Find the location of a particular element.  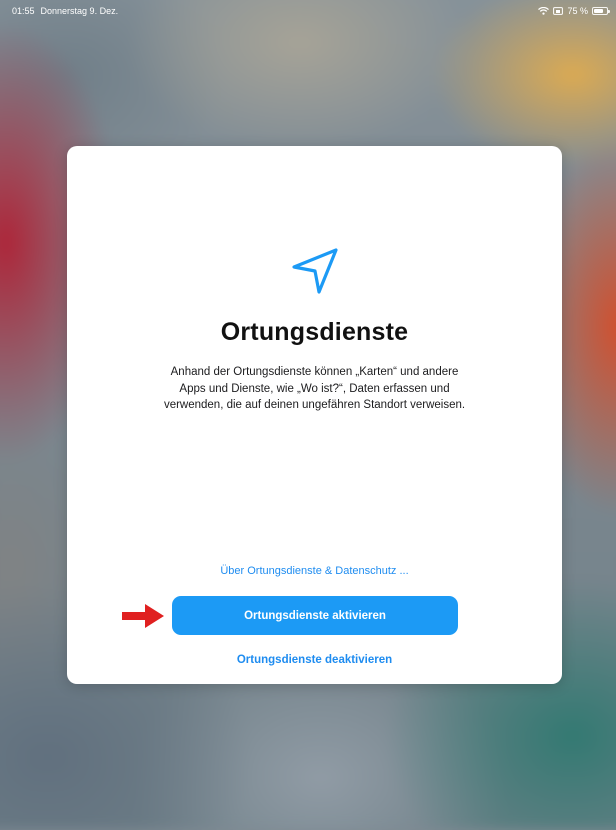

enable-location-services-button: Ortungsdienste aktivieren is located at coordinates (315, 615).